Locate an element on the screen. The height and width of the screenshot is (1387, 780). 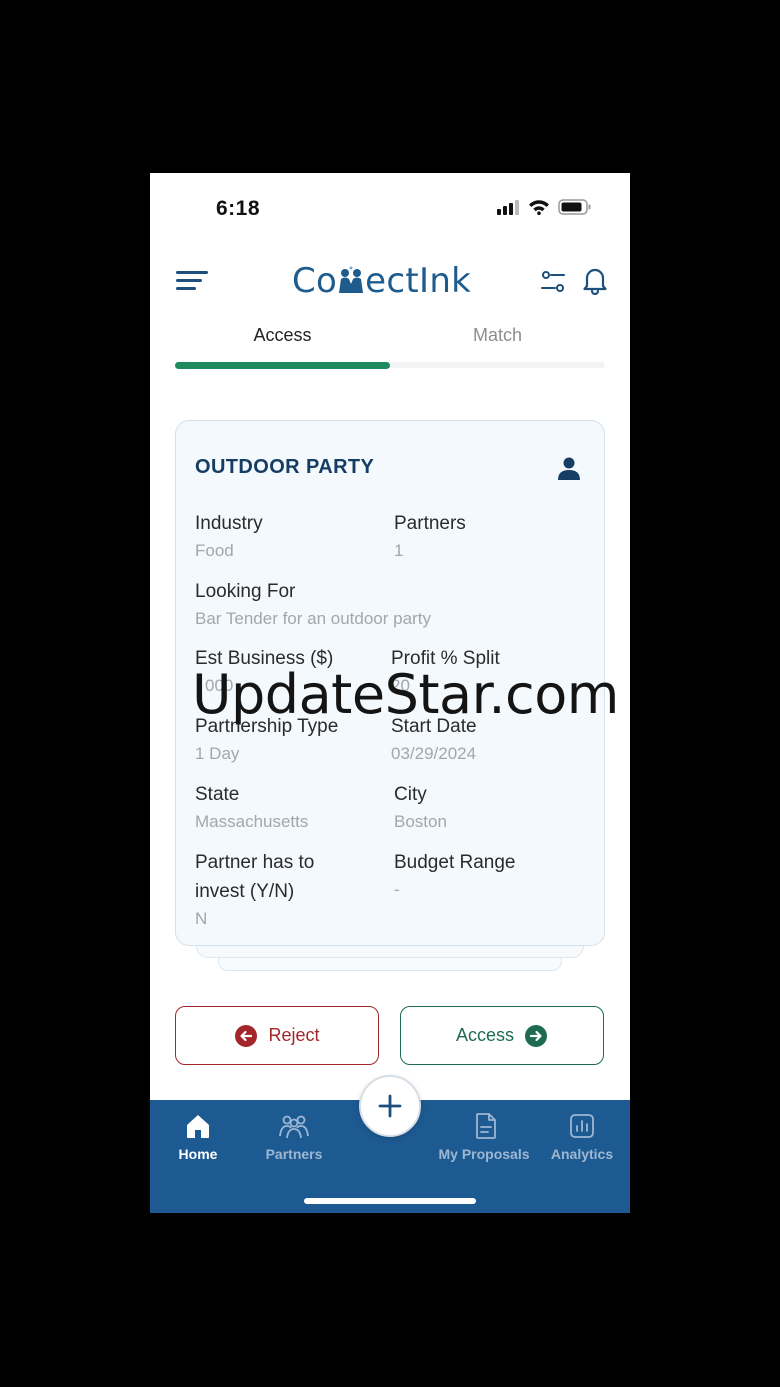
nav-item-my-proposals: My Proposals is located at coordinates (486, 1137).